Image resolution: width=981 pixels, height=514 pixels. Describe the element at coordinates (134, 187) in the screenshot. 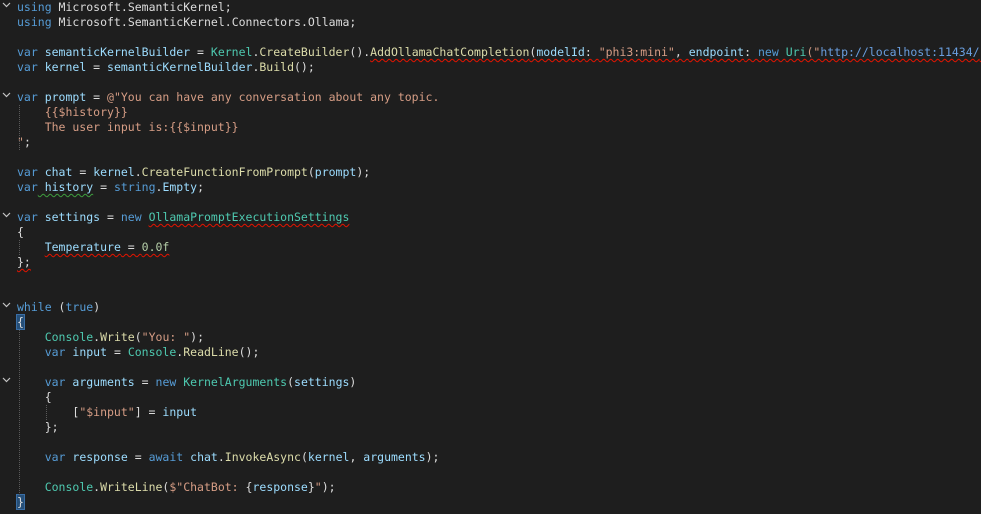

I see `code-token: string` at that location.